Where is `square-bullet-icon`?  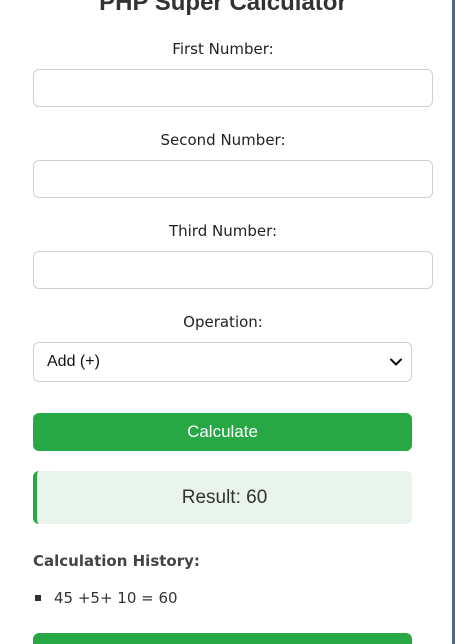
square-bullet-icon is located at coordinates (38, 598).